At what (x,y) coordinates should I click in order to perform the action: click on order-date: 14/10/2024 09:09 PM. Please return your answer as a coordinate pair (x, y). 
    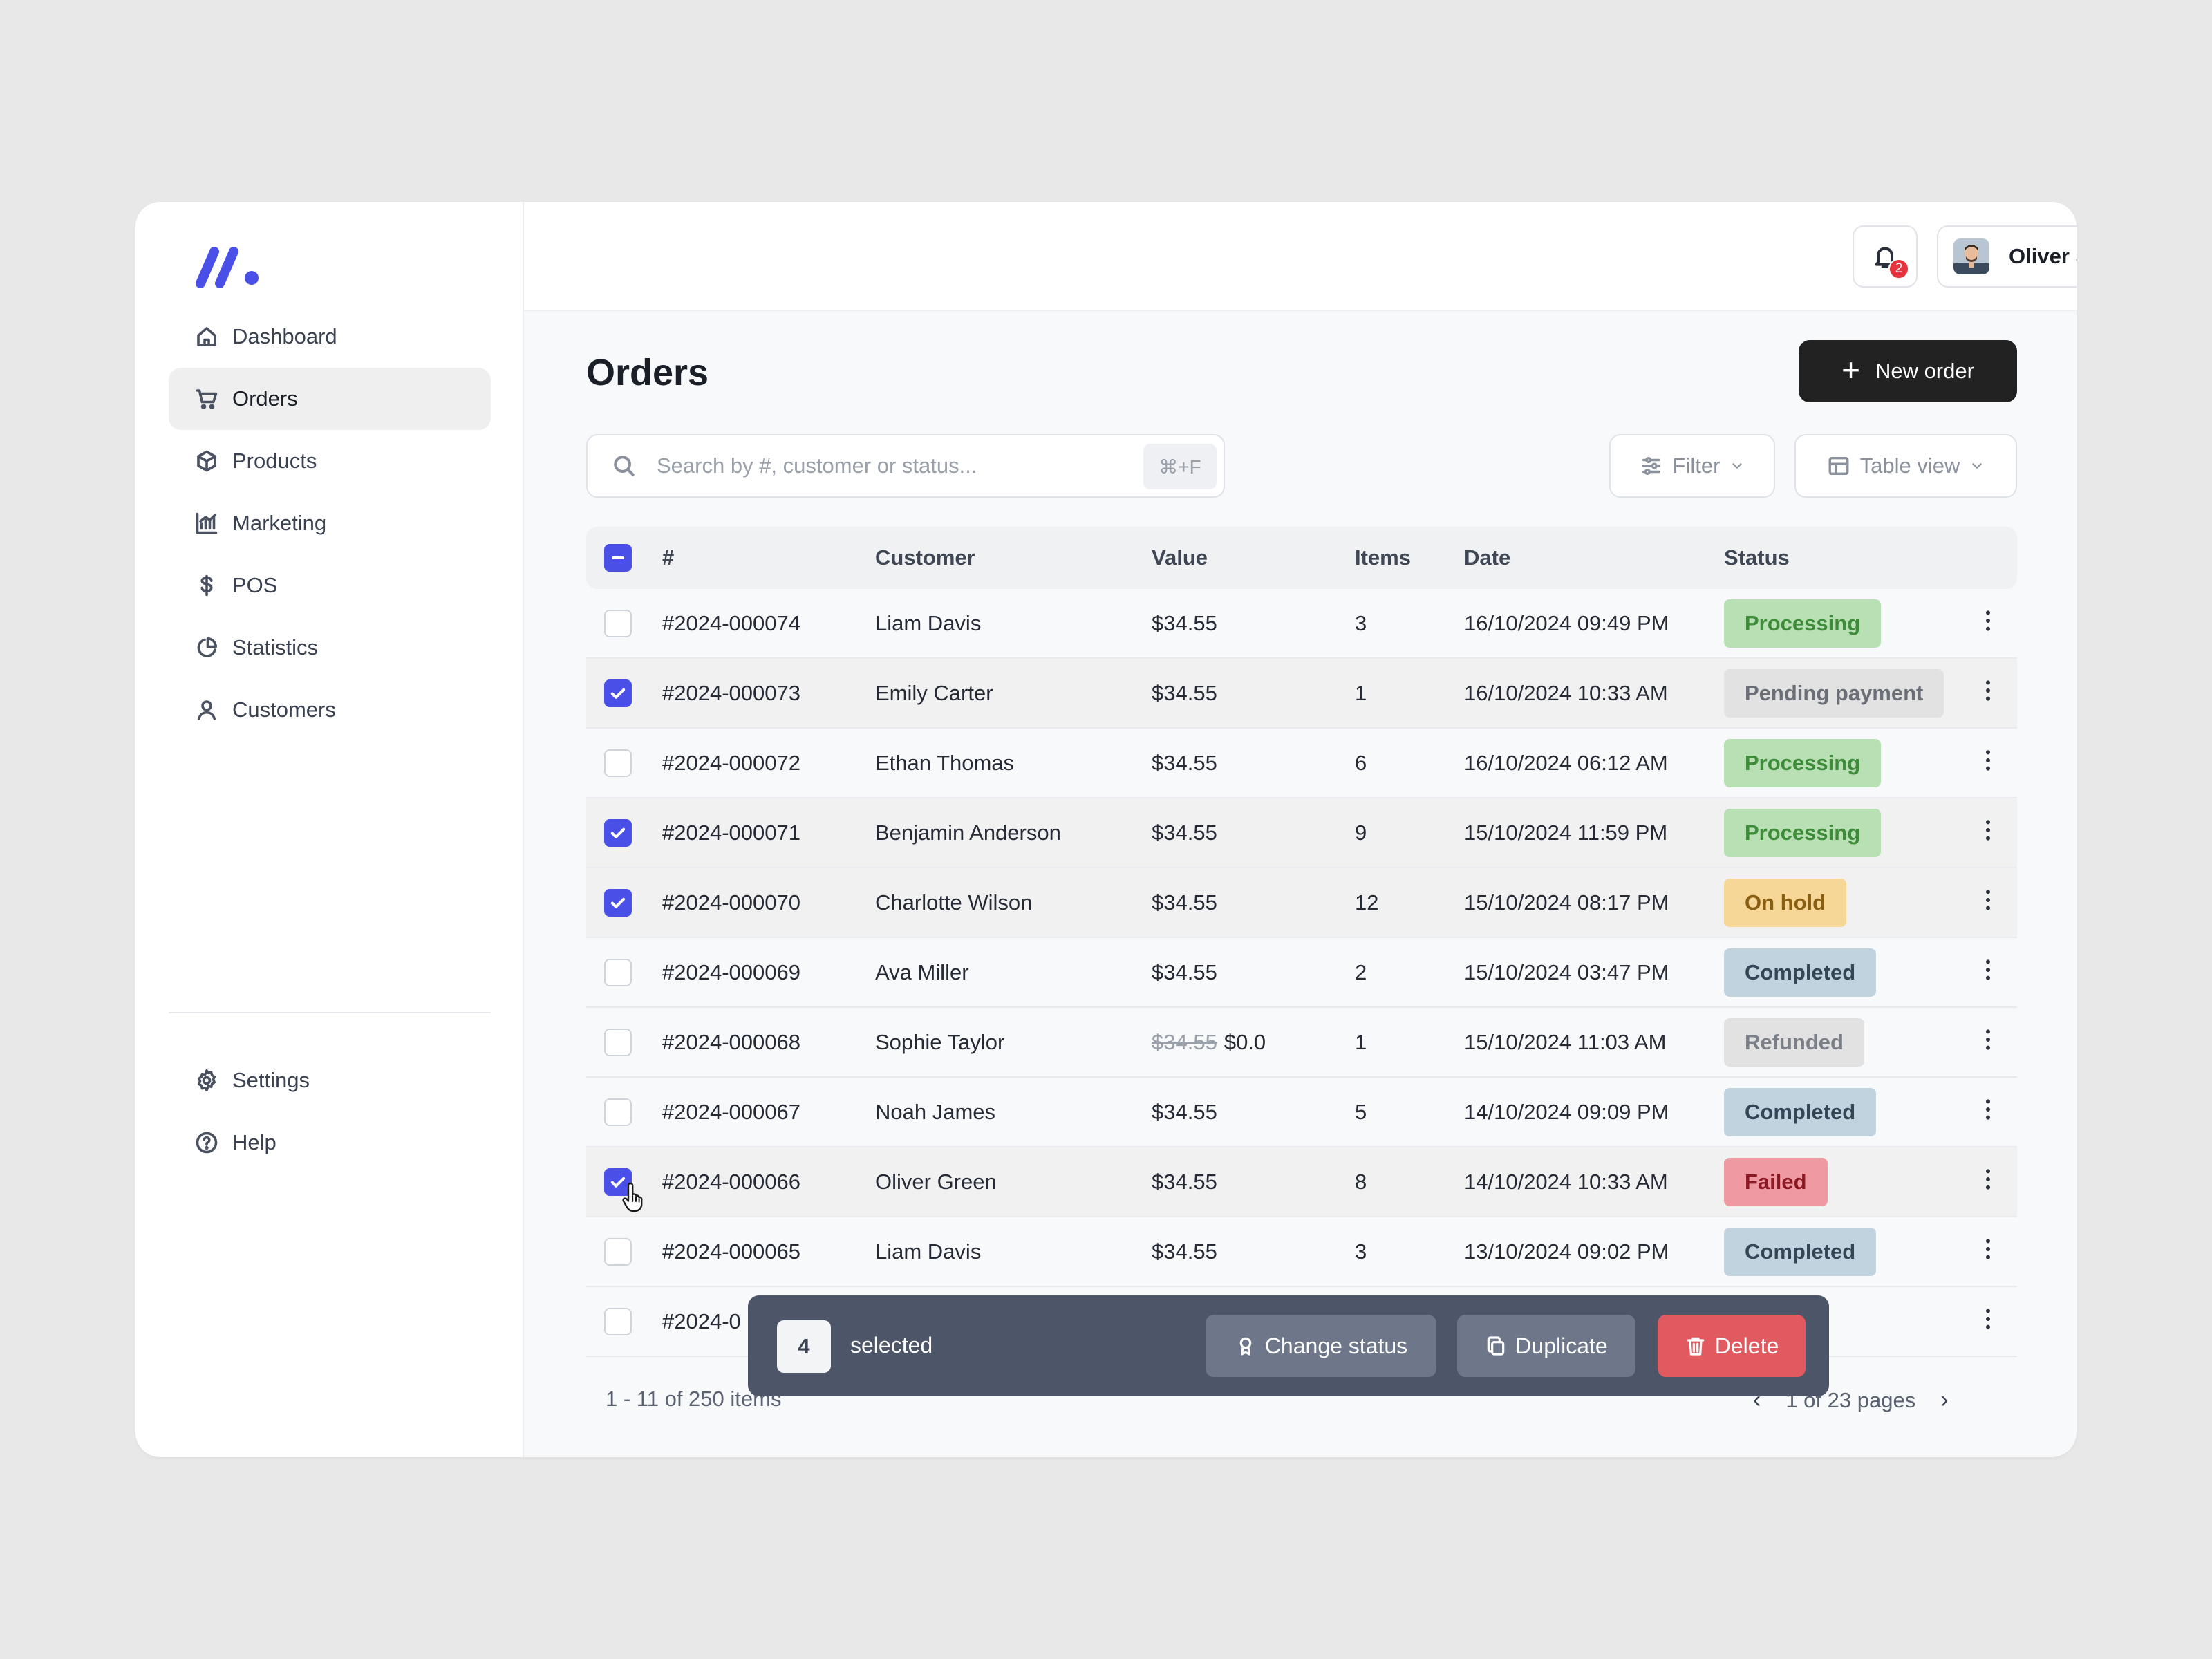
    Looking at the image, I should click on (1567, 1111).